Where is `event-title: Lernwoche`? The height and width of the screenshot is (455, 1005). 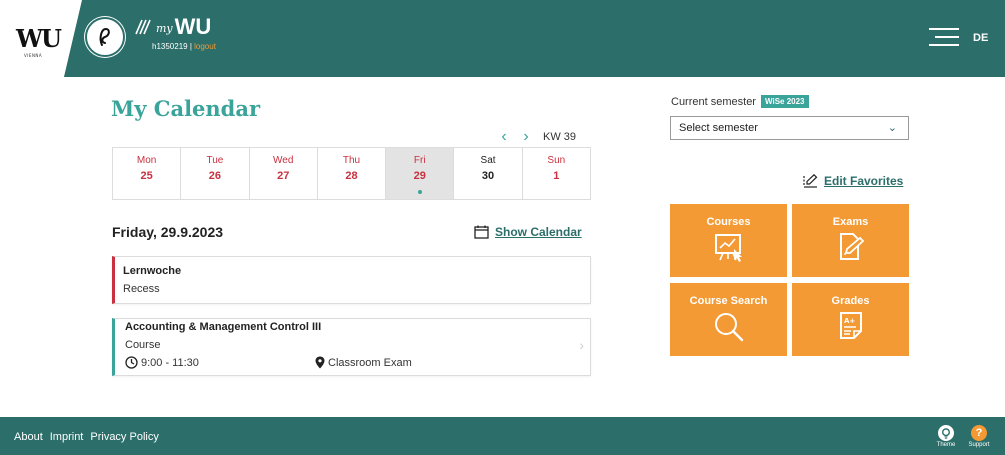
event-title: Lernwoche is located at coordinates (152, 271).